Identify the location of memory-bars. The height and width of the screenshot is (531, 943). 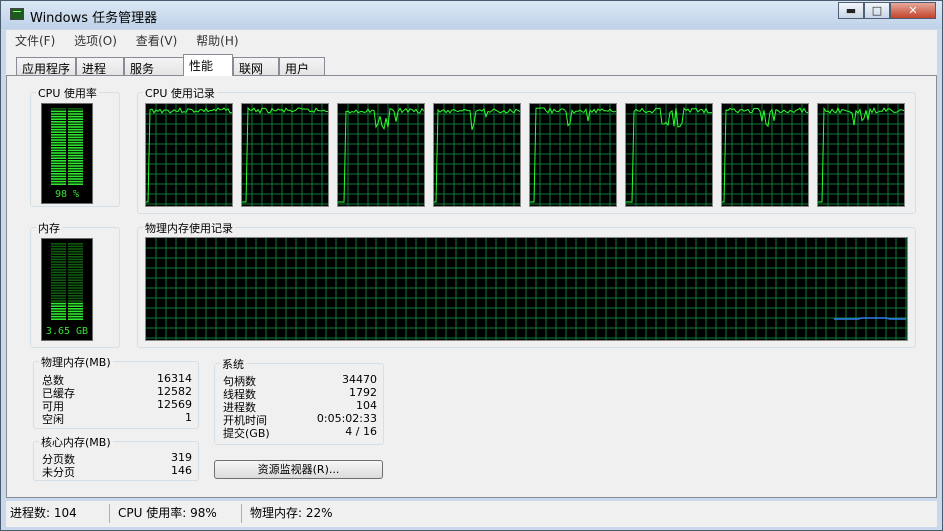
(67, 281).